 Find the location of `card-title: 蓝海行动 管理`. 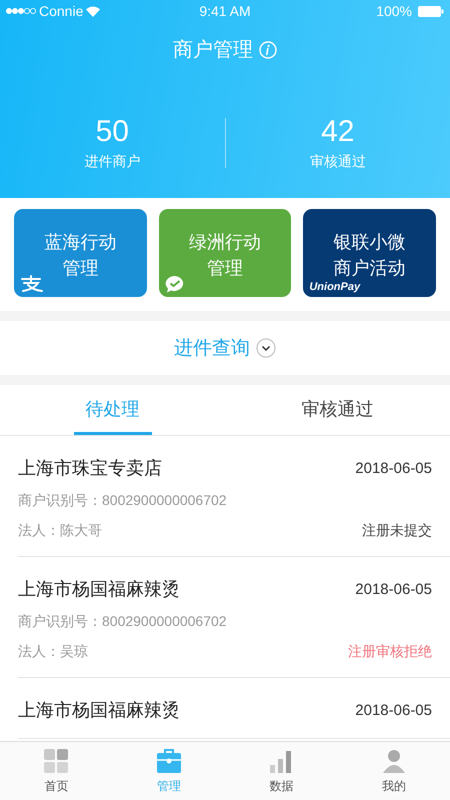

card-title: 蓝海行动 管理 is located at coordinates (80, 255).